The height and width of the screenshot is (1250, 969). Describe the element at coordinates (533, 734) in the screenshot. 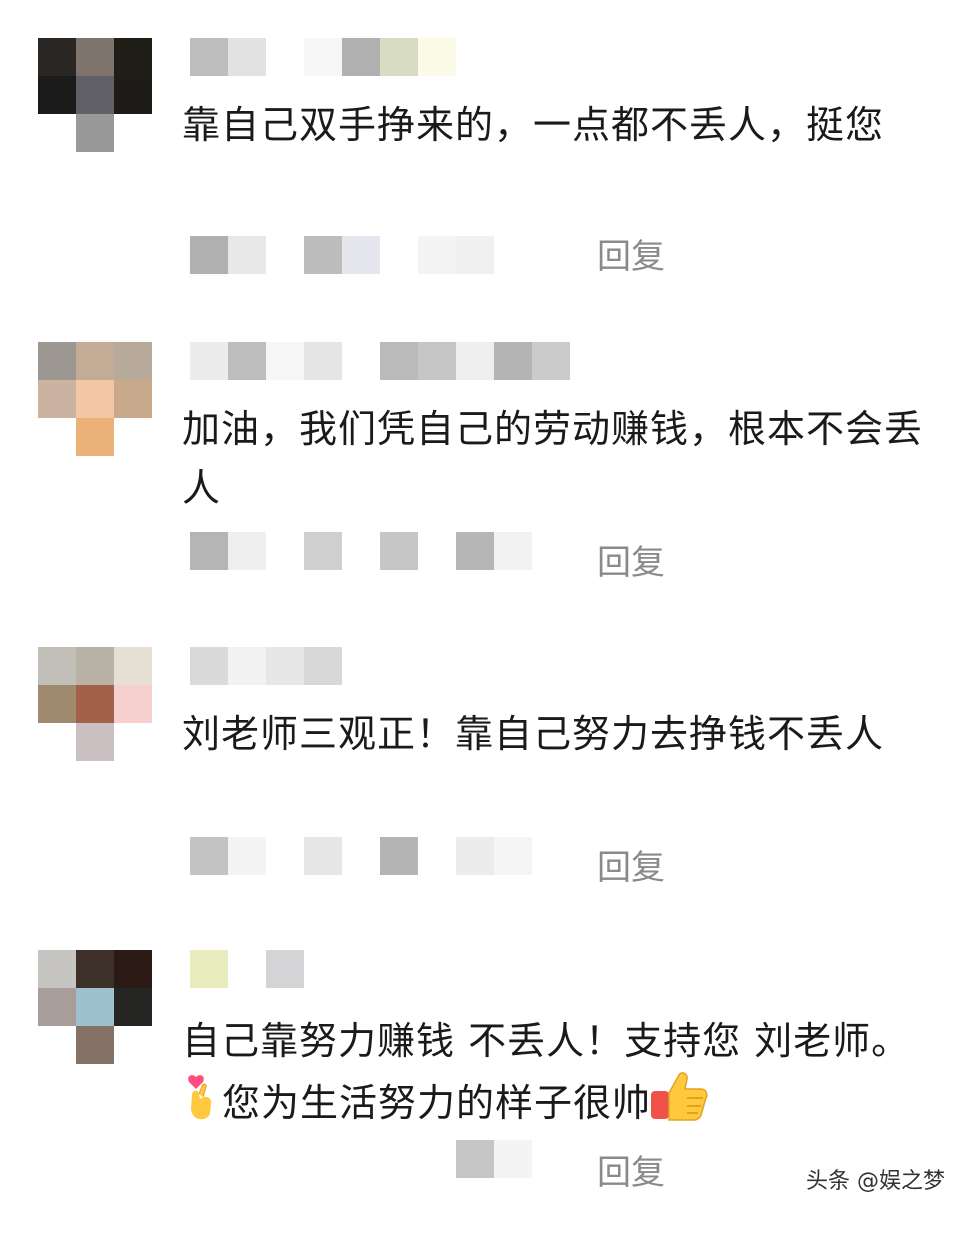

I see `comment-text: 刘老师三观正！靠自己努力去挣钱不丢人` at that location.